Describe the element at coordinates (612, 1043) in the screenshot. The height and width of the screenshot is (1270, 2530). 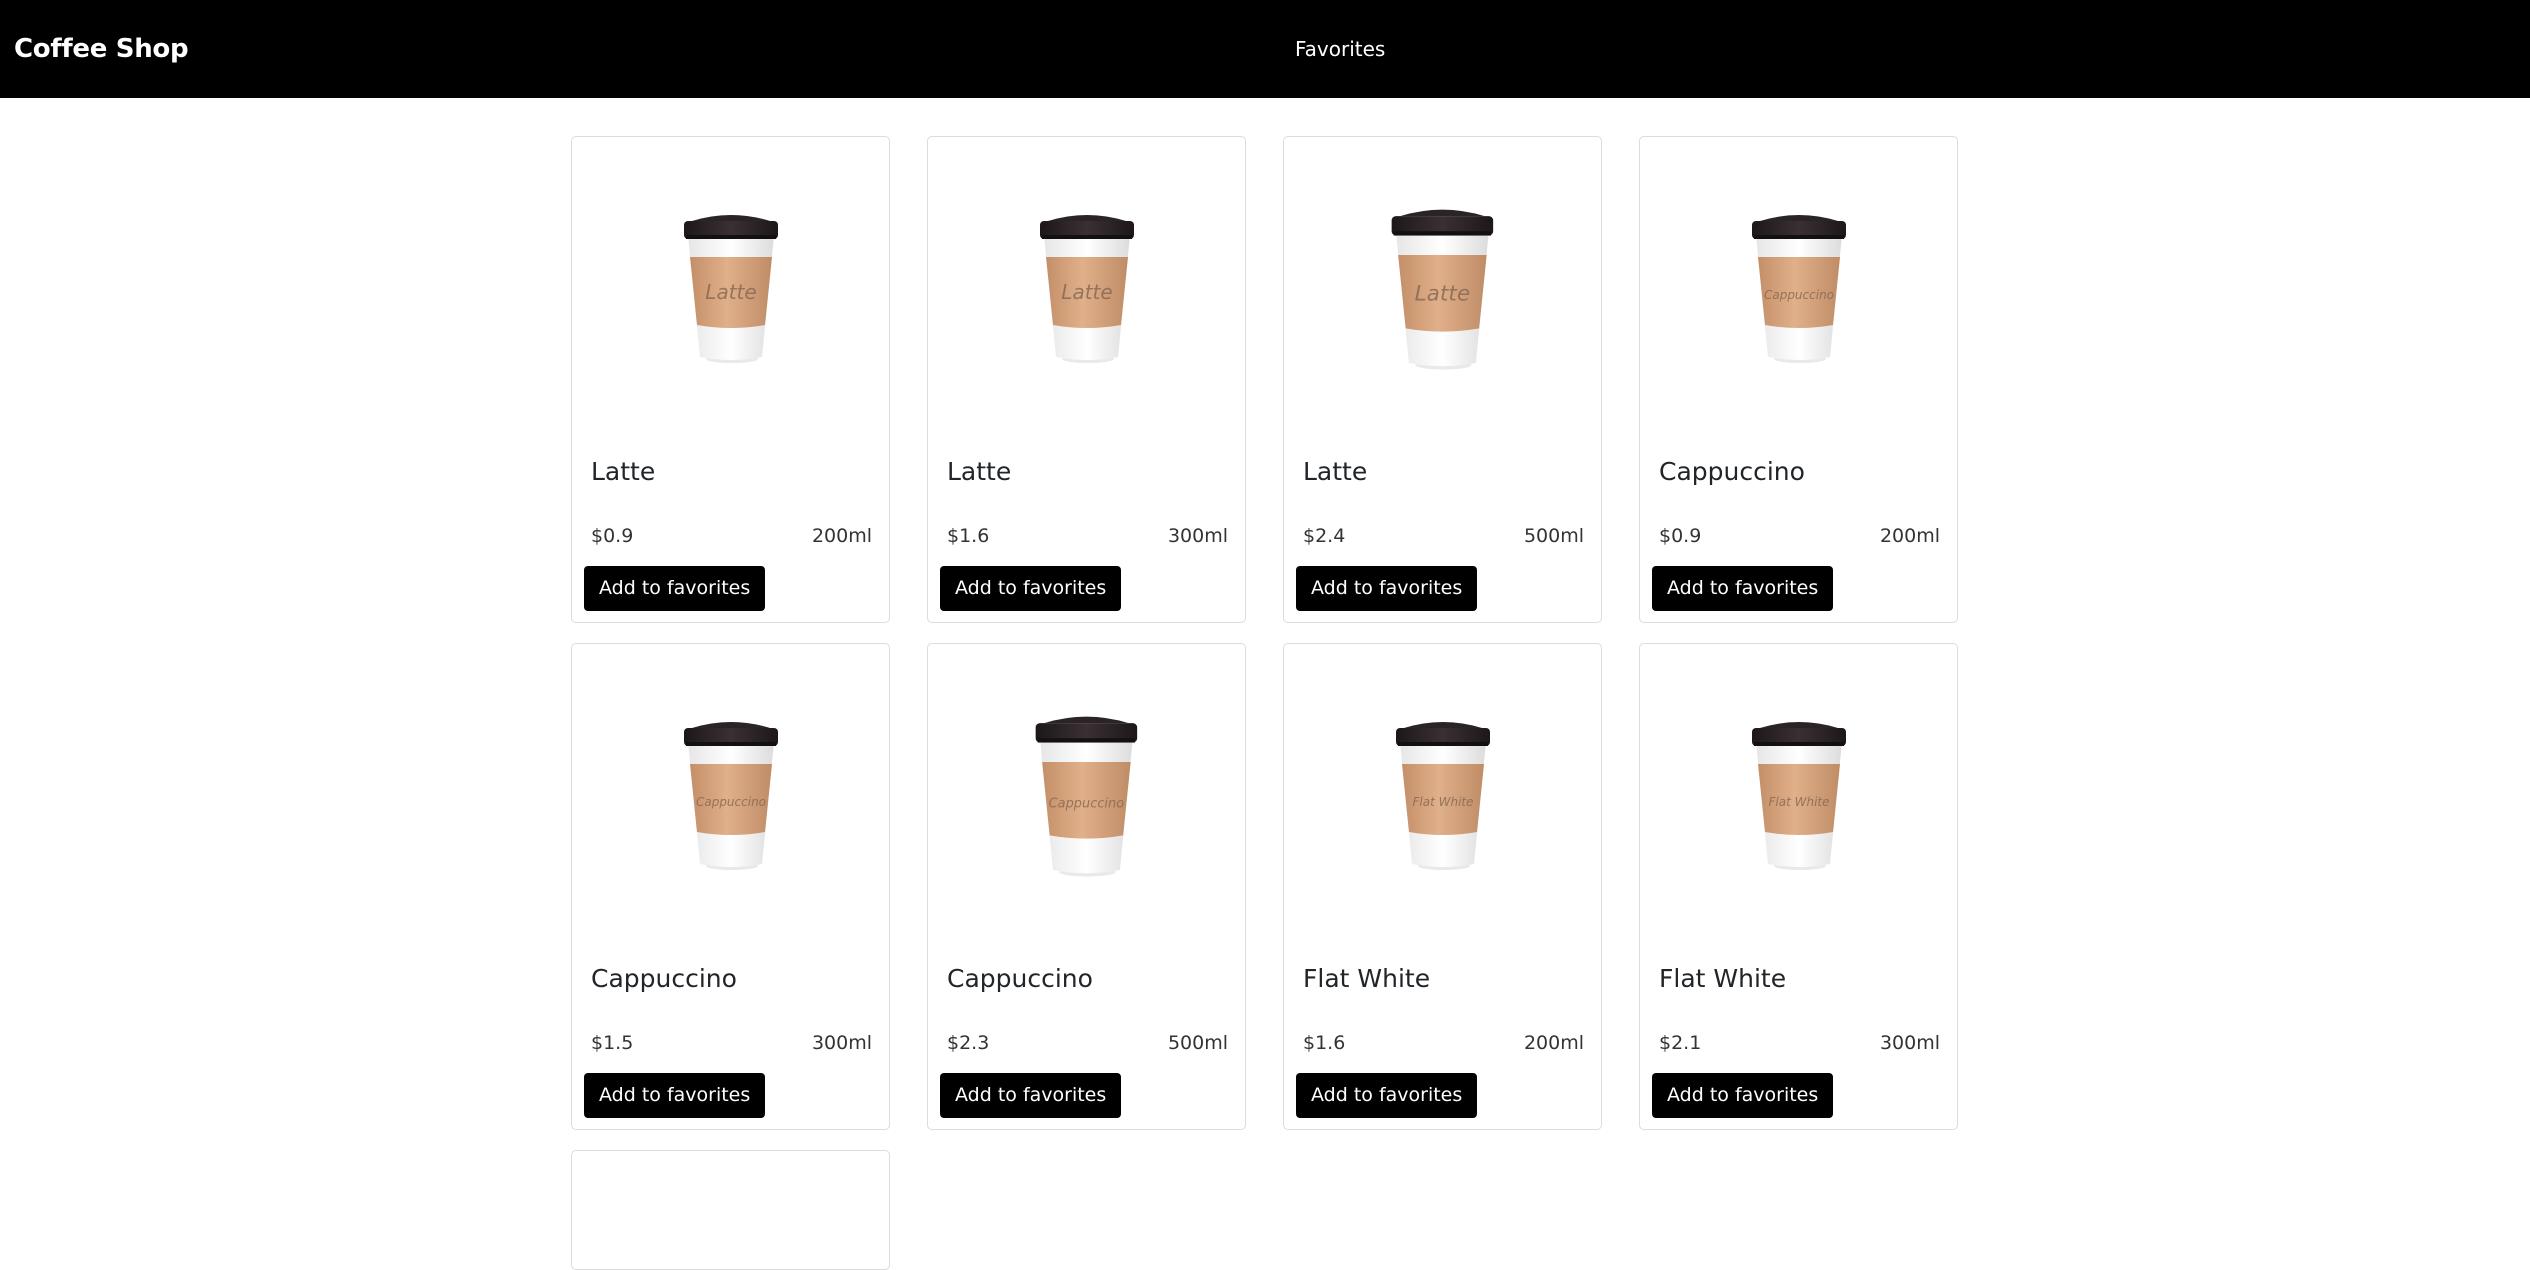
I see `product-price: $1.5` at that location.